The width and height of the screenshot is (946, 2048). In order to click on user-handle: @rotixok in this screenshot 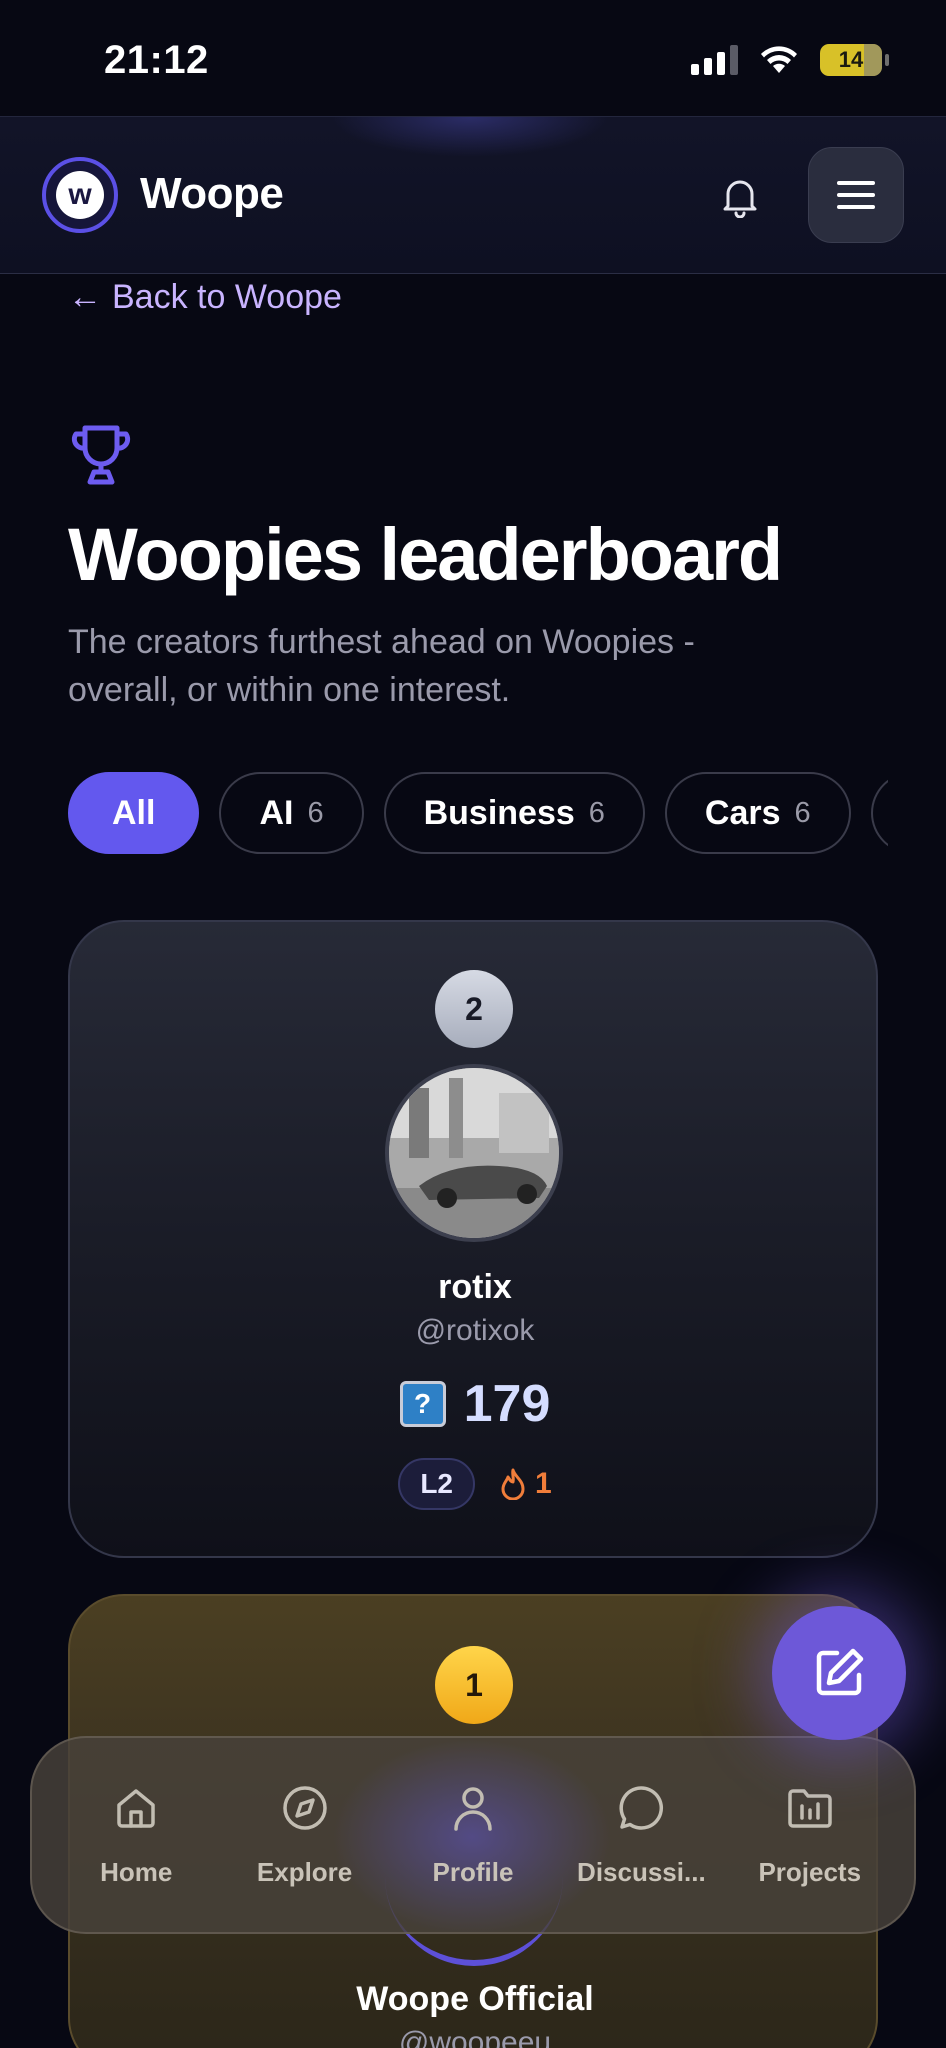, I will do `click(475, 1330)`.